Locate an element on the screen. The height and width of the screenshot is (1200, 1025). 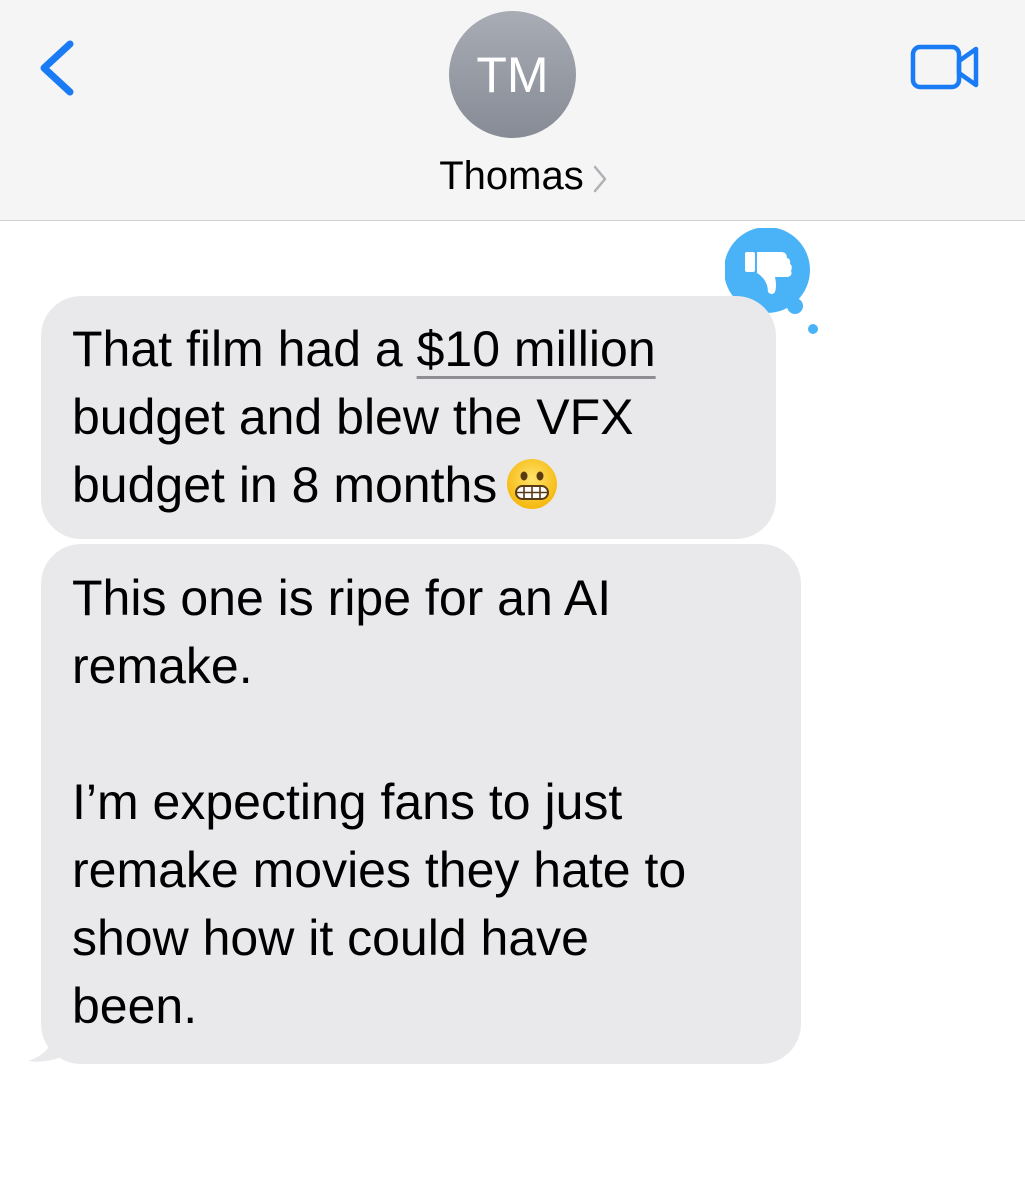
contact-name: Thomas is located at coordinates (511, 175).